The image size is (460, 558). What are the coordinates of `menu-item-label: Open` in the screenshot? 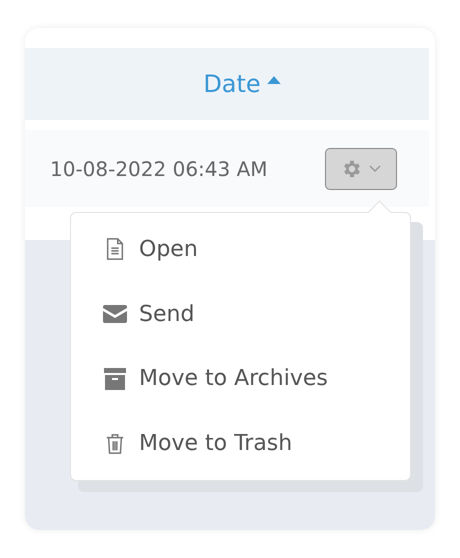 It's located at (168, 249).